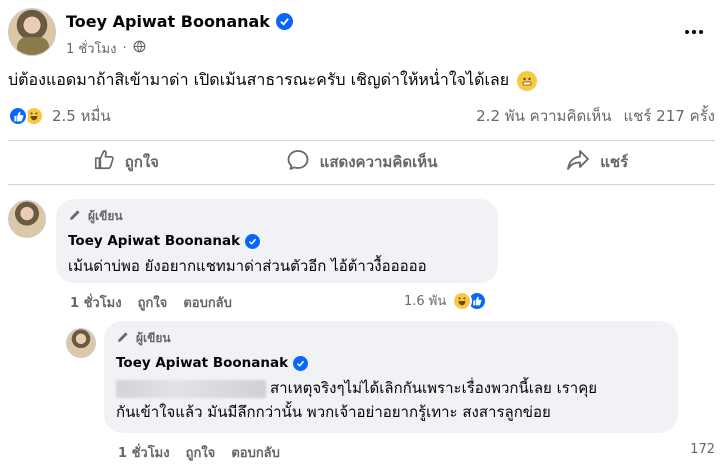 Image resolution: width=723 pixels, height=467 pixels. I want to click on comment-like-button: ถูกใจ, so click(153, 302).